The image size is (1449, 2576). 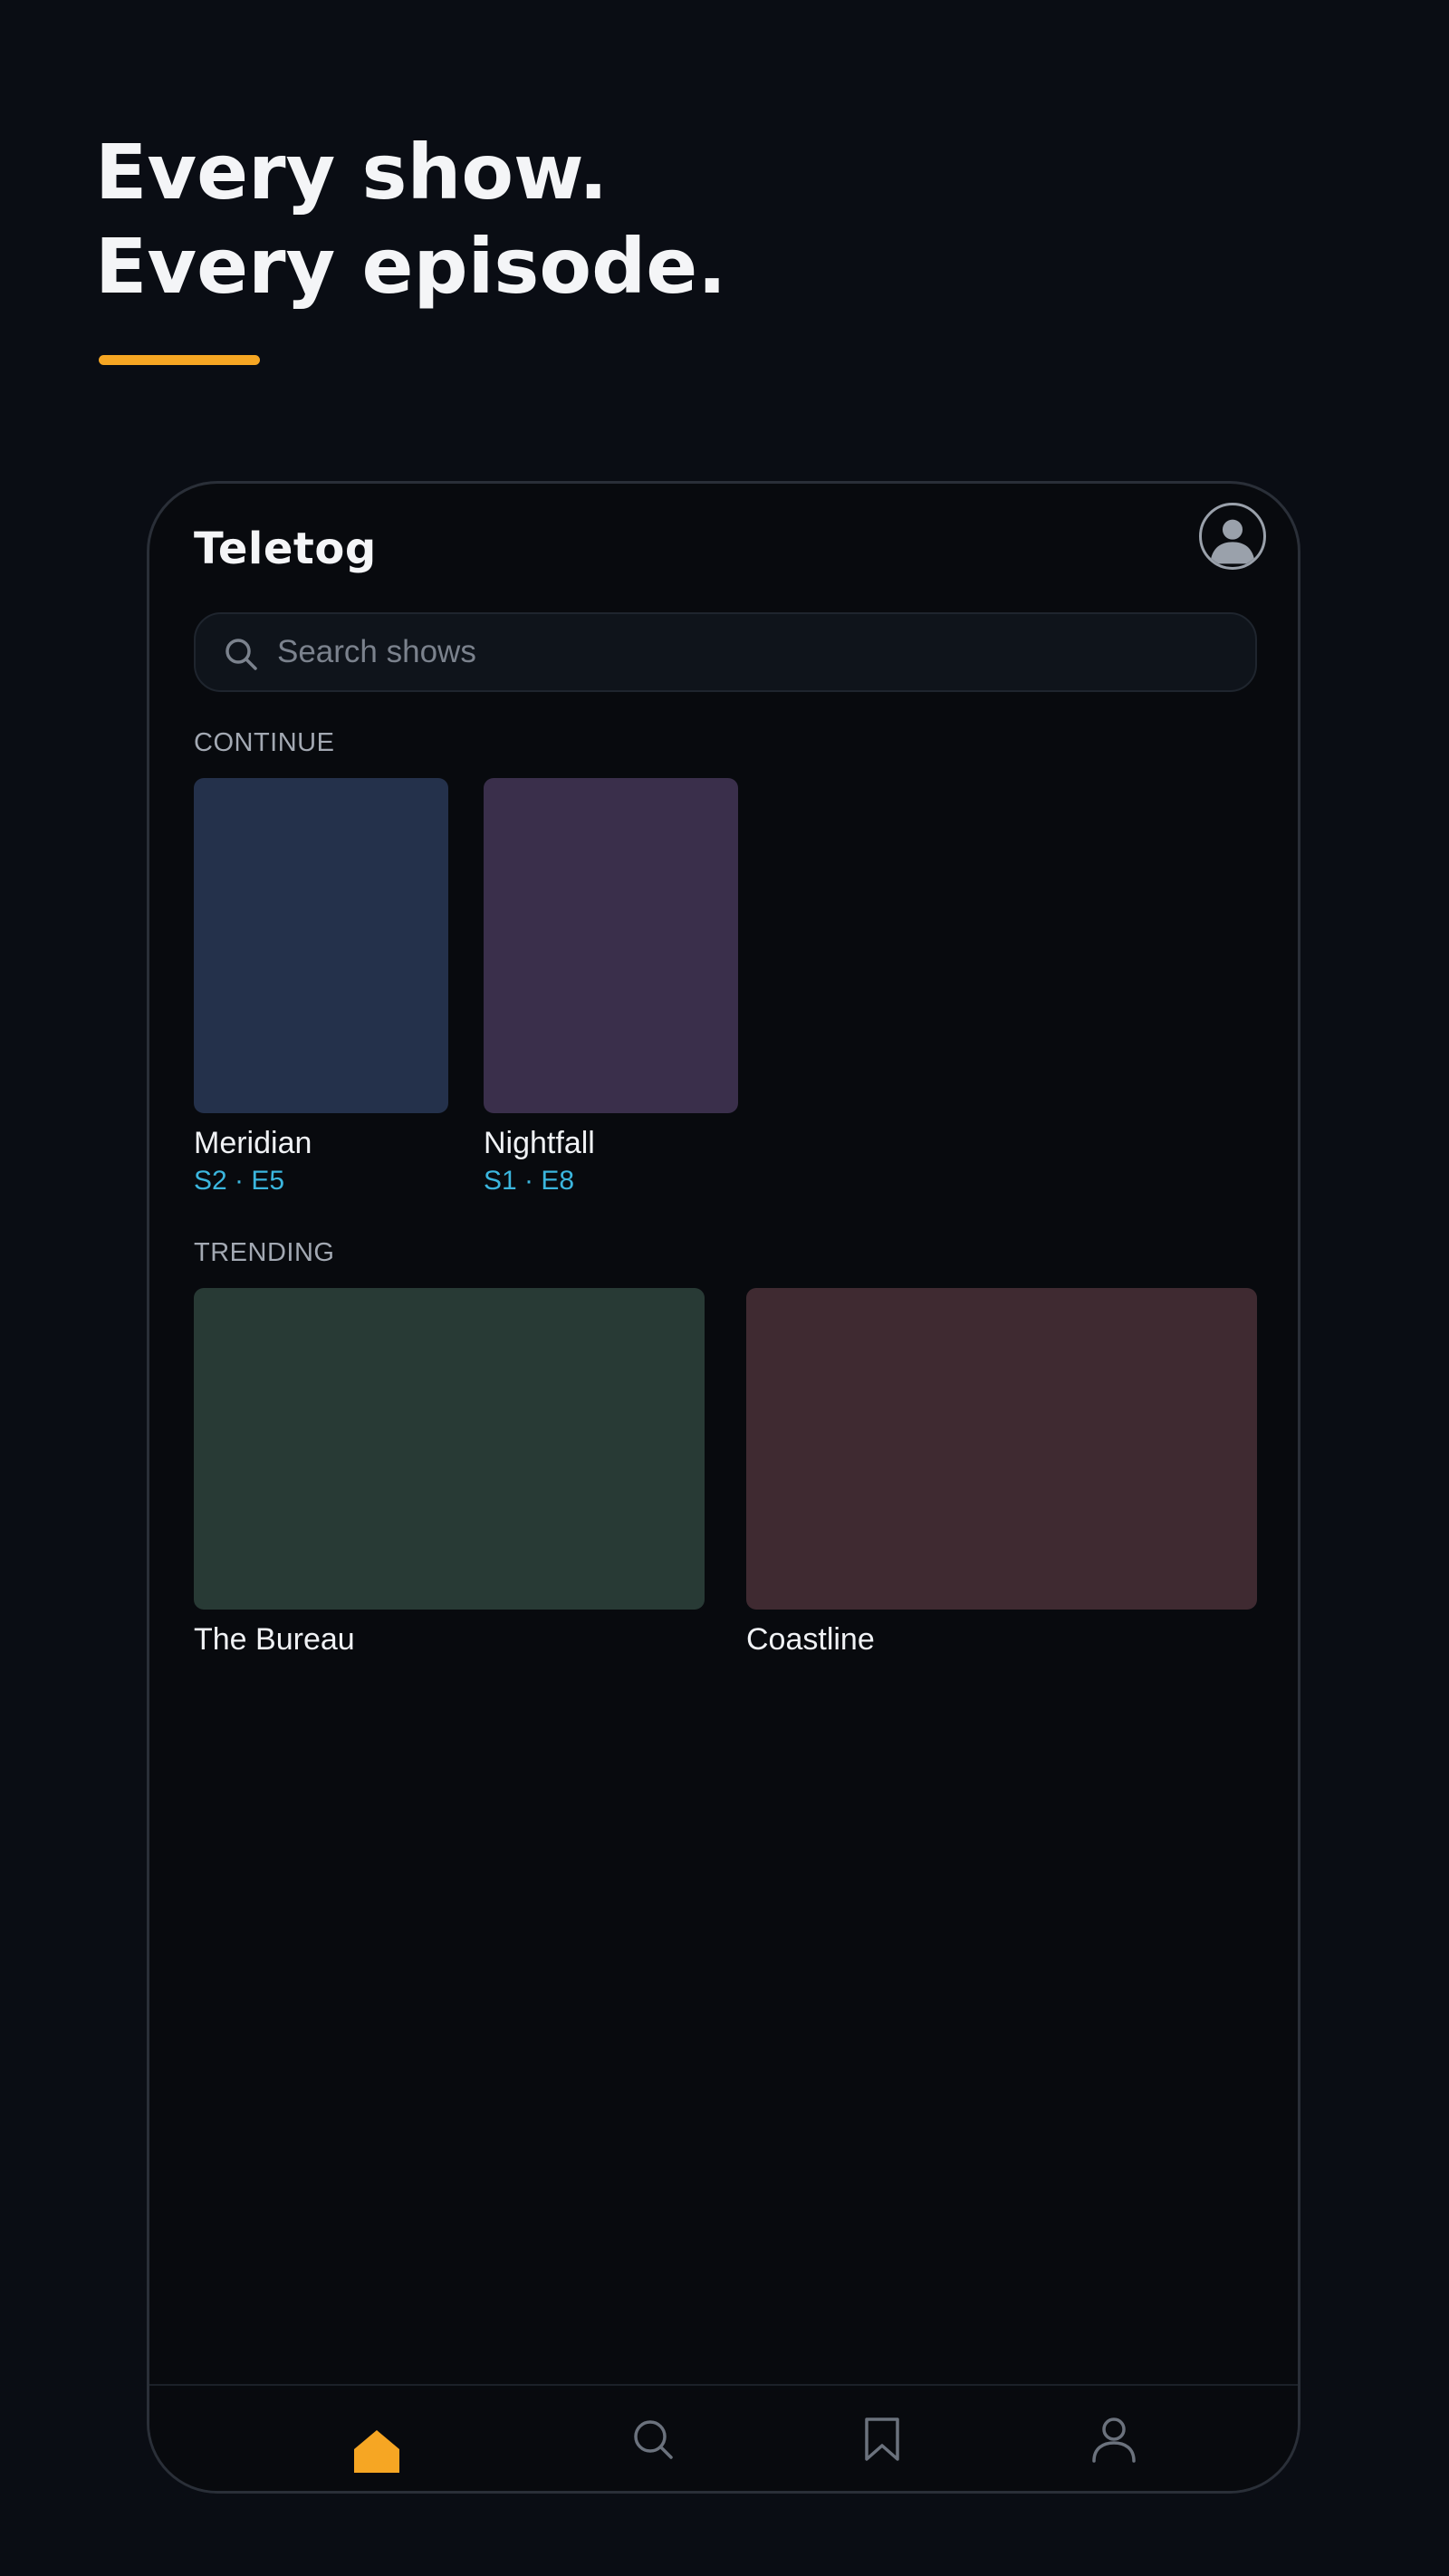 I want to click on continue-section-label: CONTINUE, so click(x=264, y=742).